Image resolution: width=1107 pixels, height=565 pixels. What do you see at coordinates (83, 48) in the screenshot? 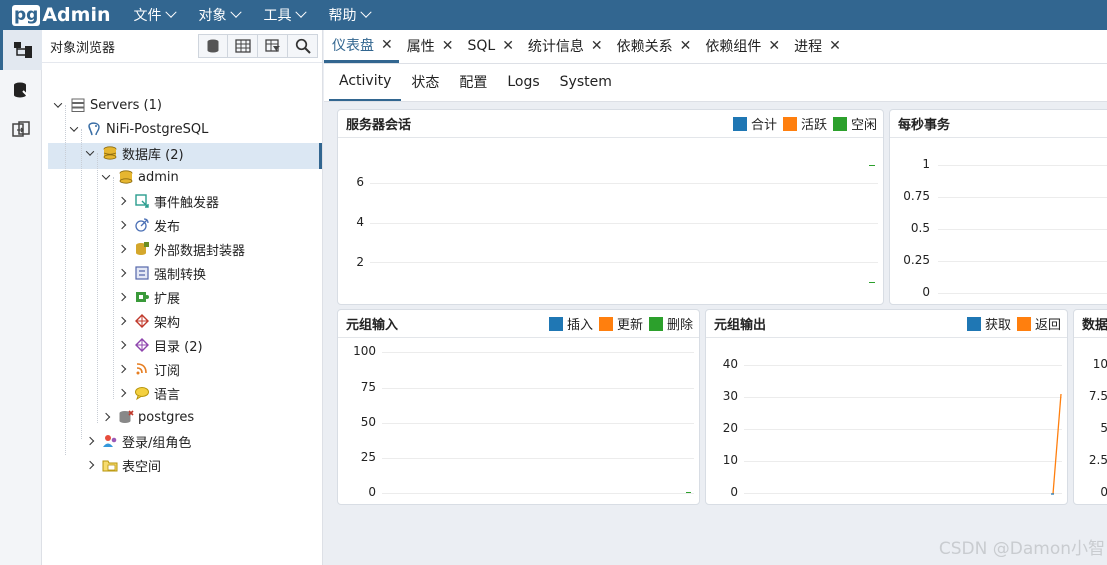
I see `object-browser-title: 对象浏览器` at bounding box center [83, 48].